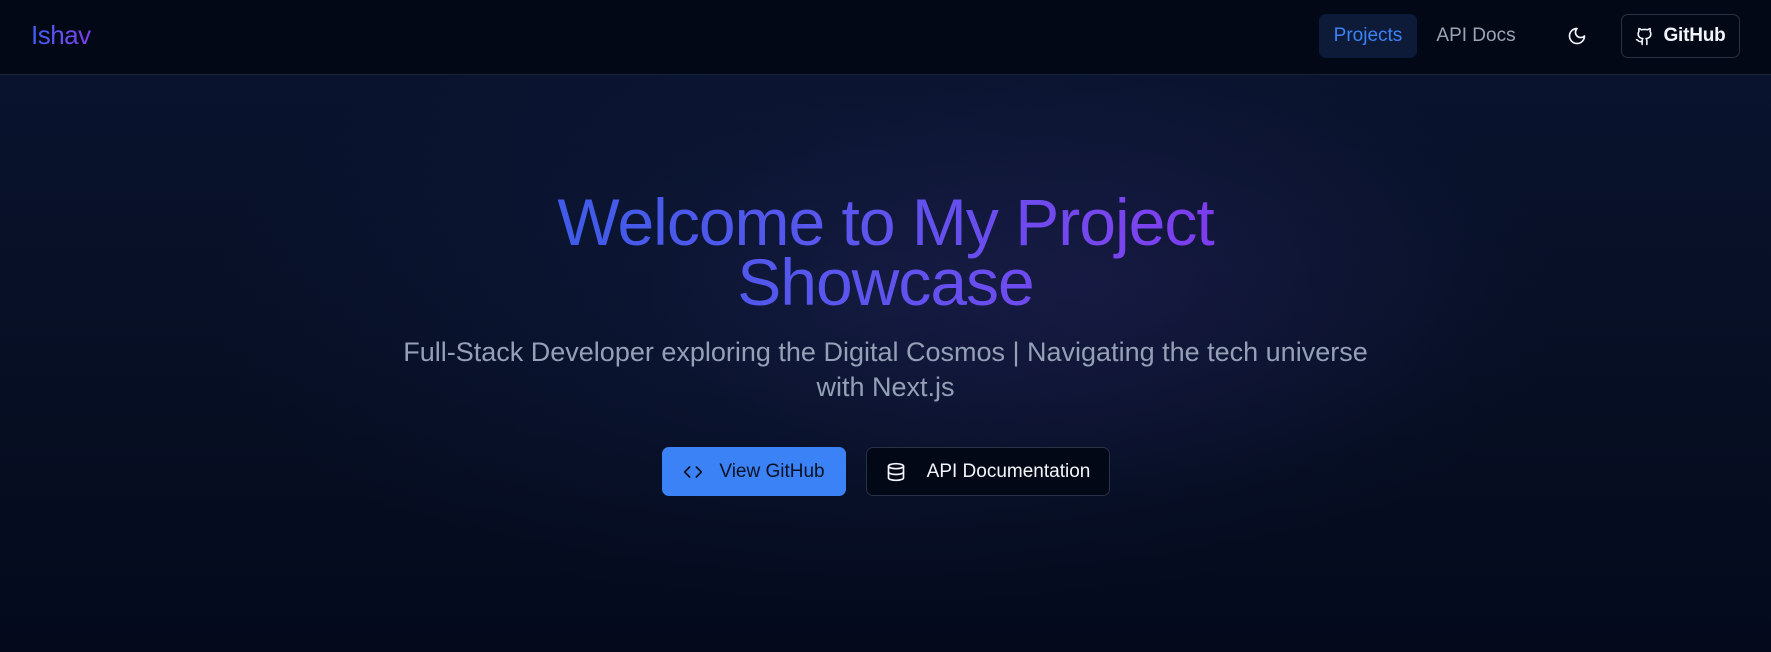  Describe the element at coordinates (1644, 36) in the screenshot. I see `github-icon` at that location.